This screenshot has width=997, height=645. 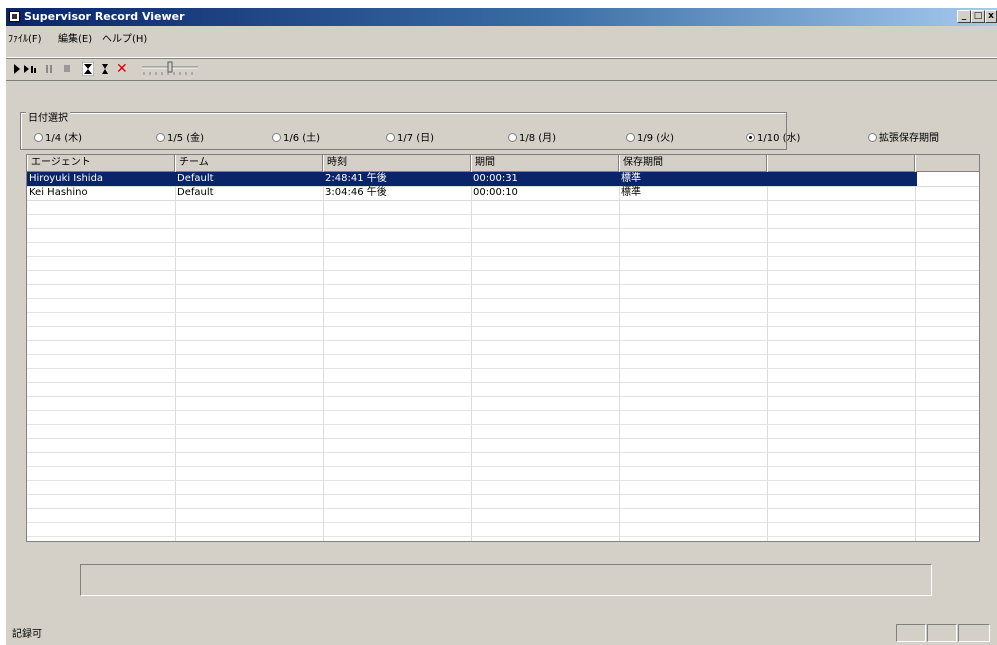 I want to click on radio-label: 1/10 (水), so click(x=779, y=138).